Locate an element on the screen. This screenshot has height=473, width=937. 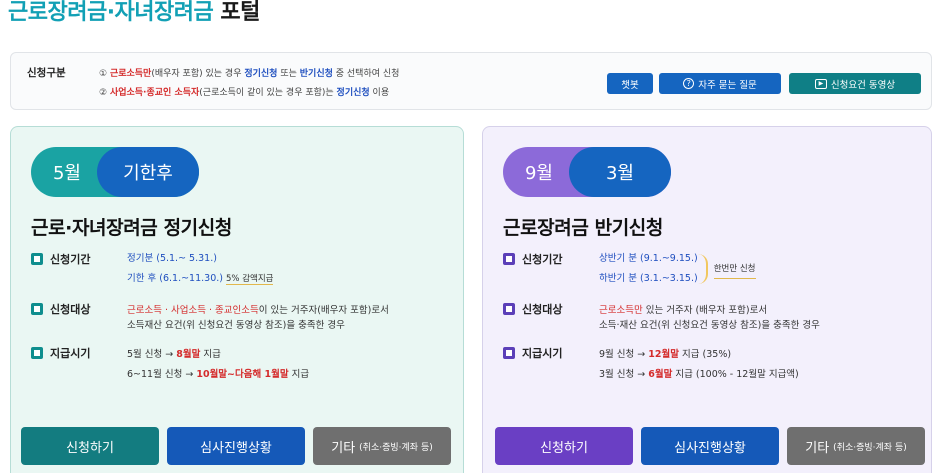
period-line-2: 기한 후 (6.1.~11.30.) is located at coordinates (175, 278).